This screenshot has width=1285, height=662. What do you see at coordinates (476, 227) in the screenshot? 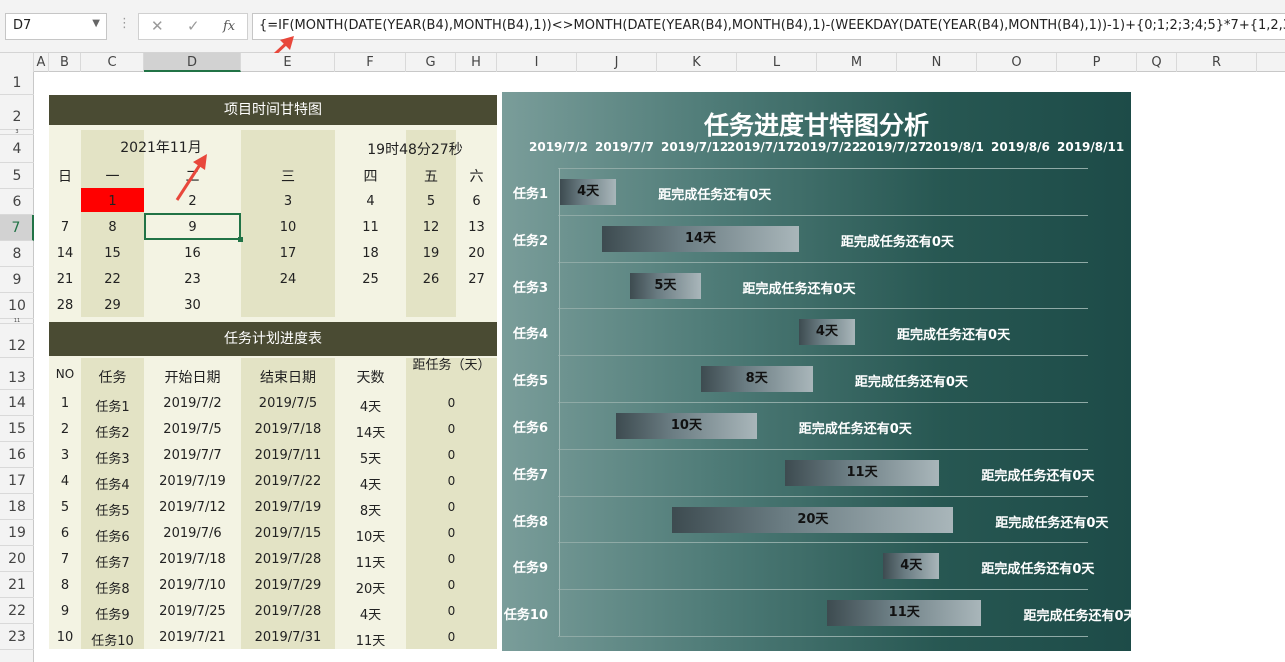
I see `cal-day: 13` at bounding box center [476, 227].